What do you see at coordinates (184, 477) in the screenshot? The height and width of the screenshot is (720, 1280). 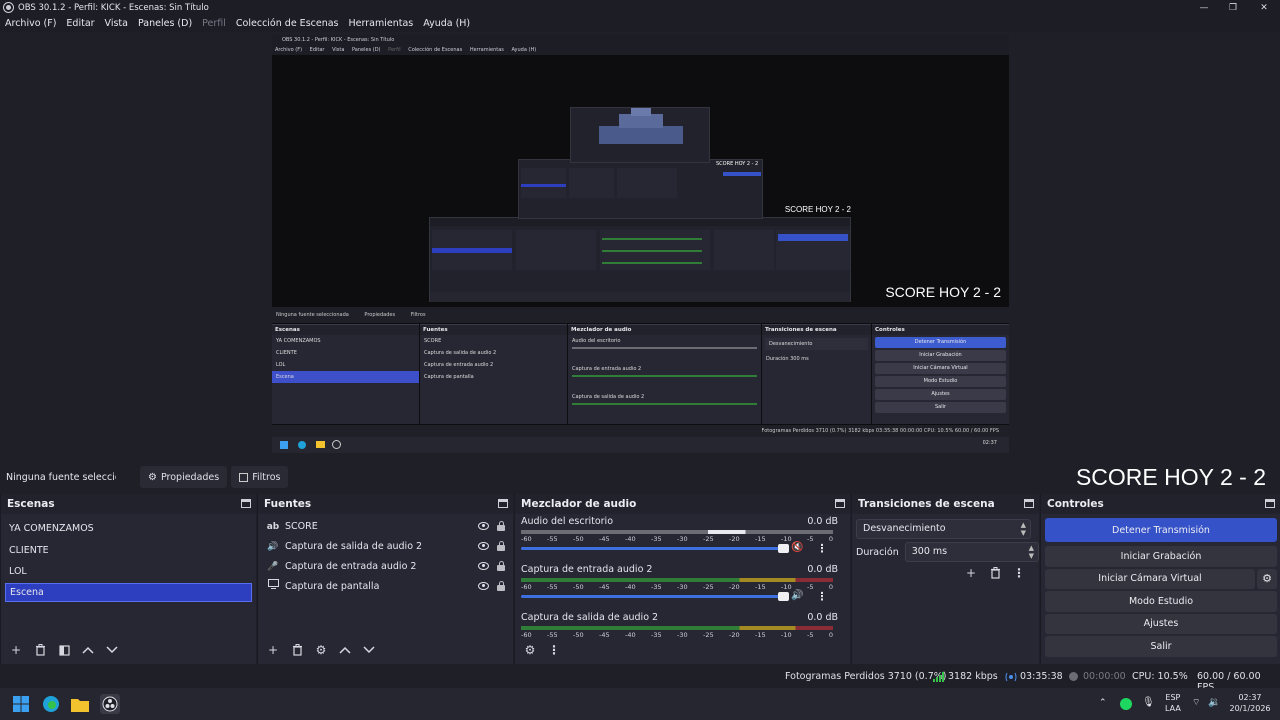 I see `properties-button: ⚙ Propiedades` at bounding box center [184, 477].